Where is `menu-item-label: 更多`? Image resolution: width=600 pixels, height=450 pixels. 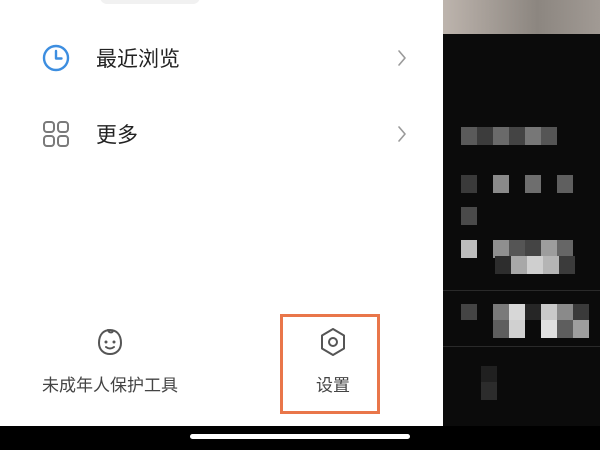
menu-item-label: 更多 is located at coordinates (117, 135).